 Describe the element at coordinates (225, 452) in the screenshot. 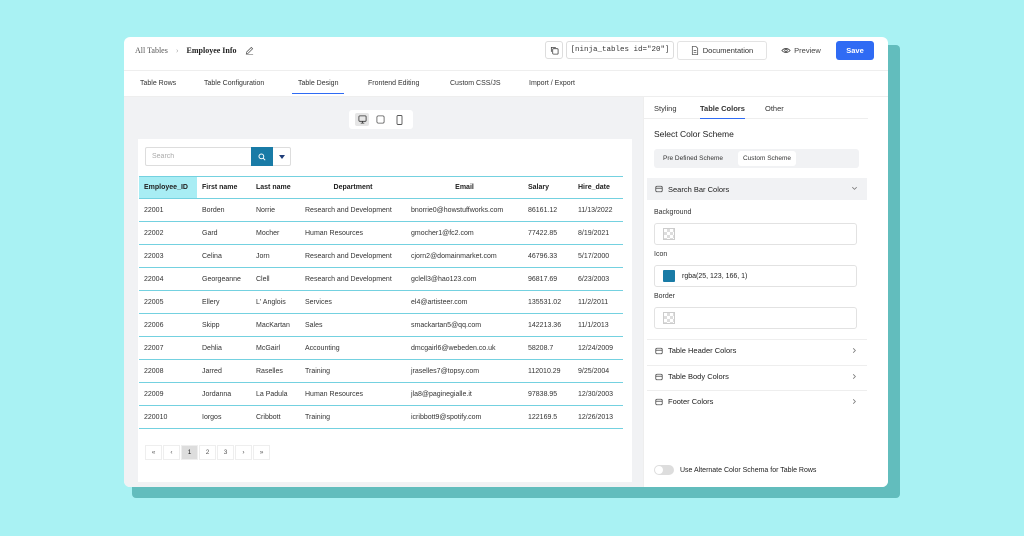

I see `page-3-button: 3` at that location.